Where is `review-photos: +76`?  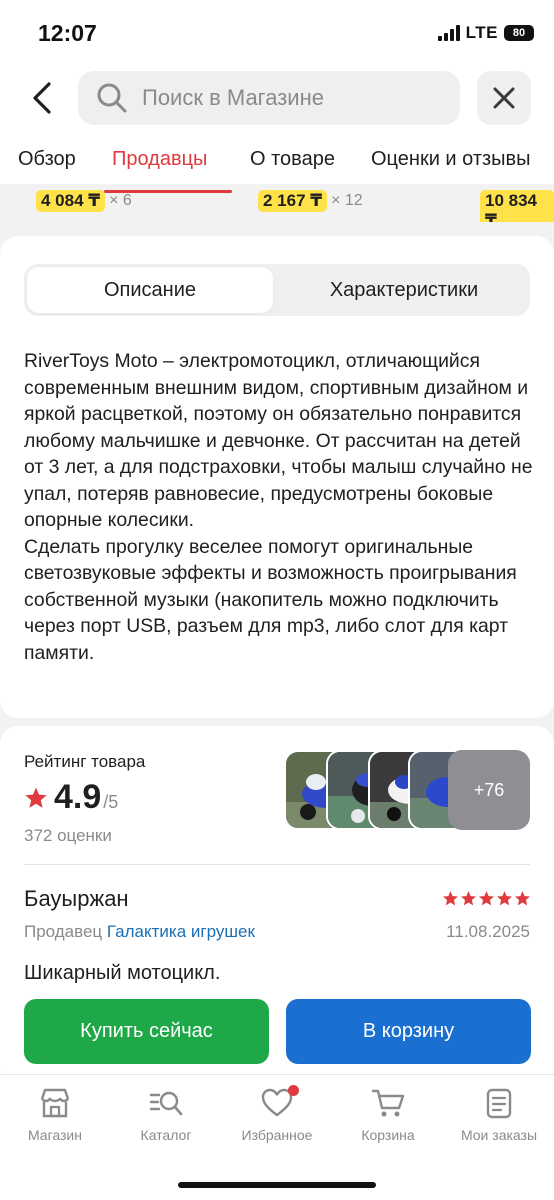 review-photos: +76 is located at coordinates (407, 790).